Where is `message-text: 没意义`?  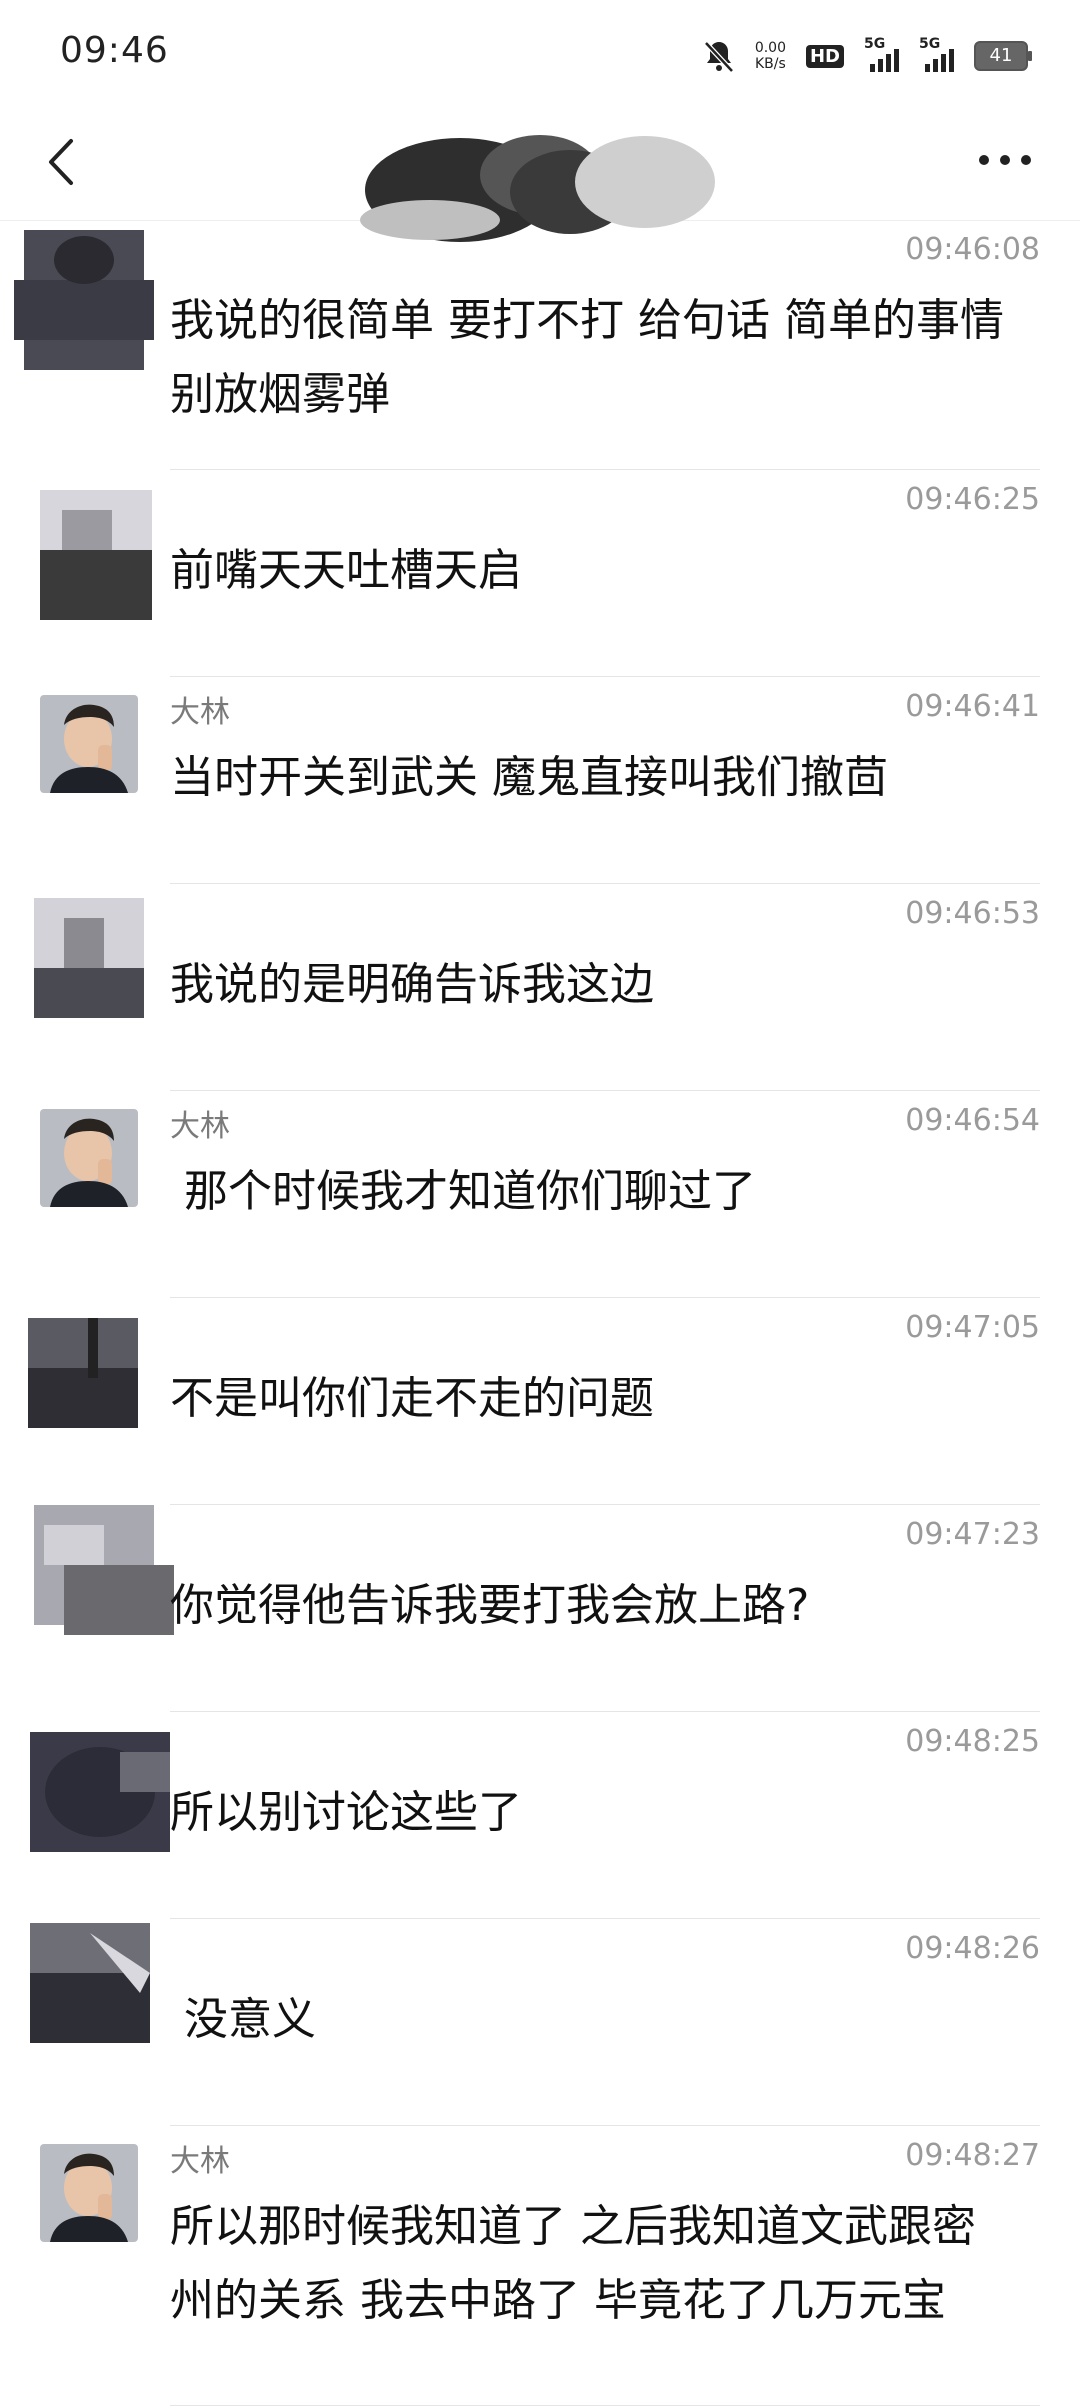 message-text: 没意义 is located at coordinates (243, 2019).